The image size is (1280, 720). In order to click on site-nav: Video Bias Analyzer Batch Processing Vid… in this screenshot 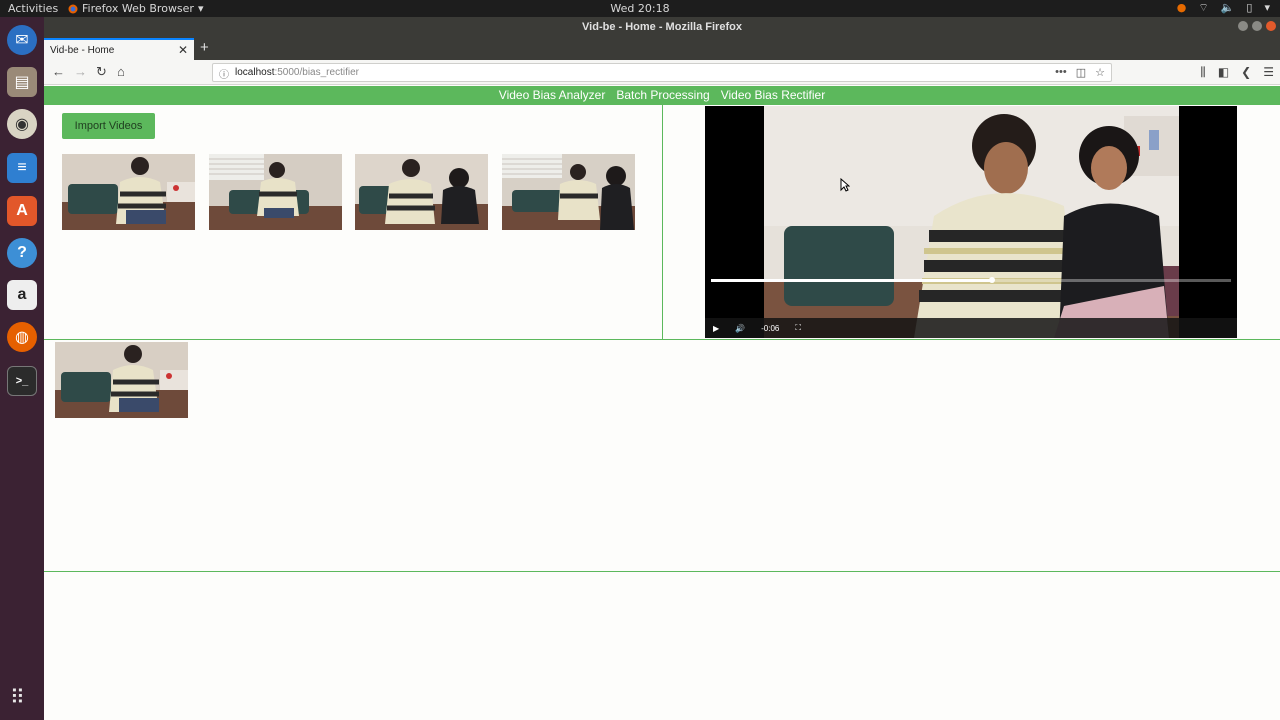, I will do `click(662, 95)`.